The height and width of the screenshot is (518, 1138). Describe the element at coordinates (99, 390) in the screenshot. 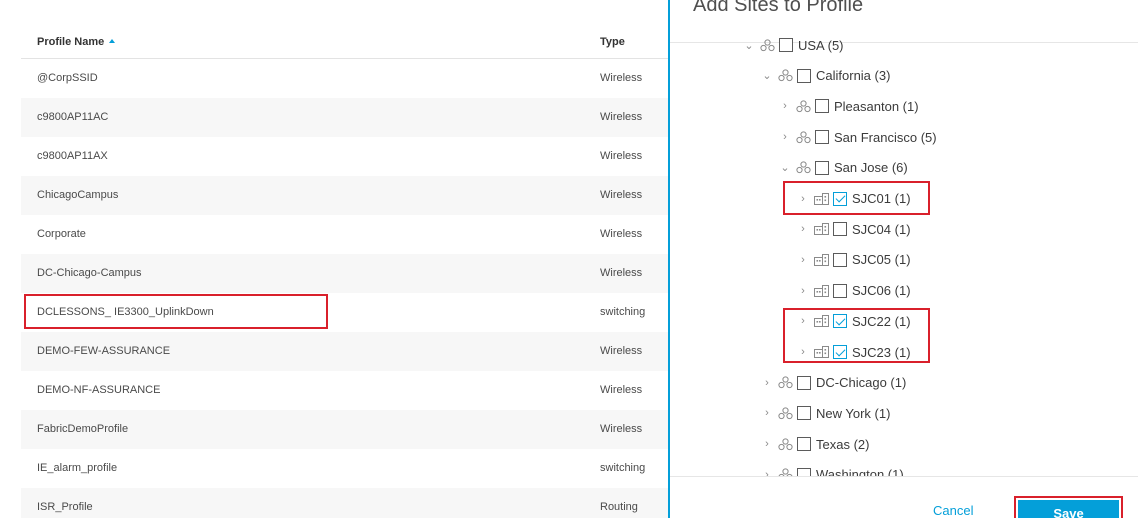

I see `profile-name-cell: DEMO-NF-ASSURANCE` at that location.